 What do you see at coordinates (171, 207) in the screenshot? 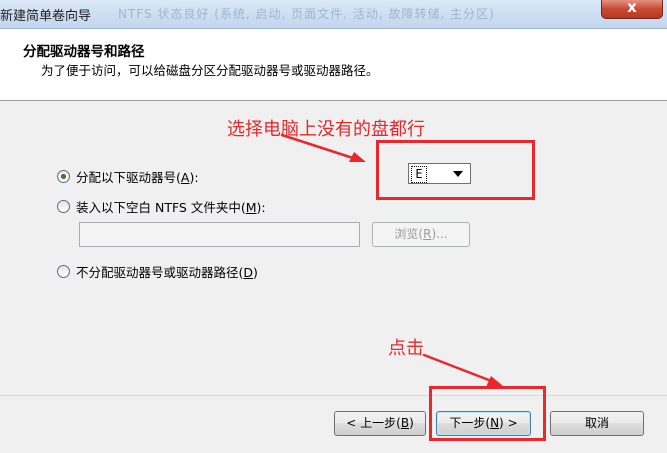
I see `radio-label: 装入以下空白 NTFS 文件夹中(M):` at bounding box center [171, 207].